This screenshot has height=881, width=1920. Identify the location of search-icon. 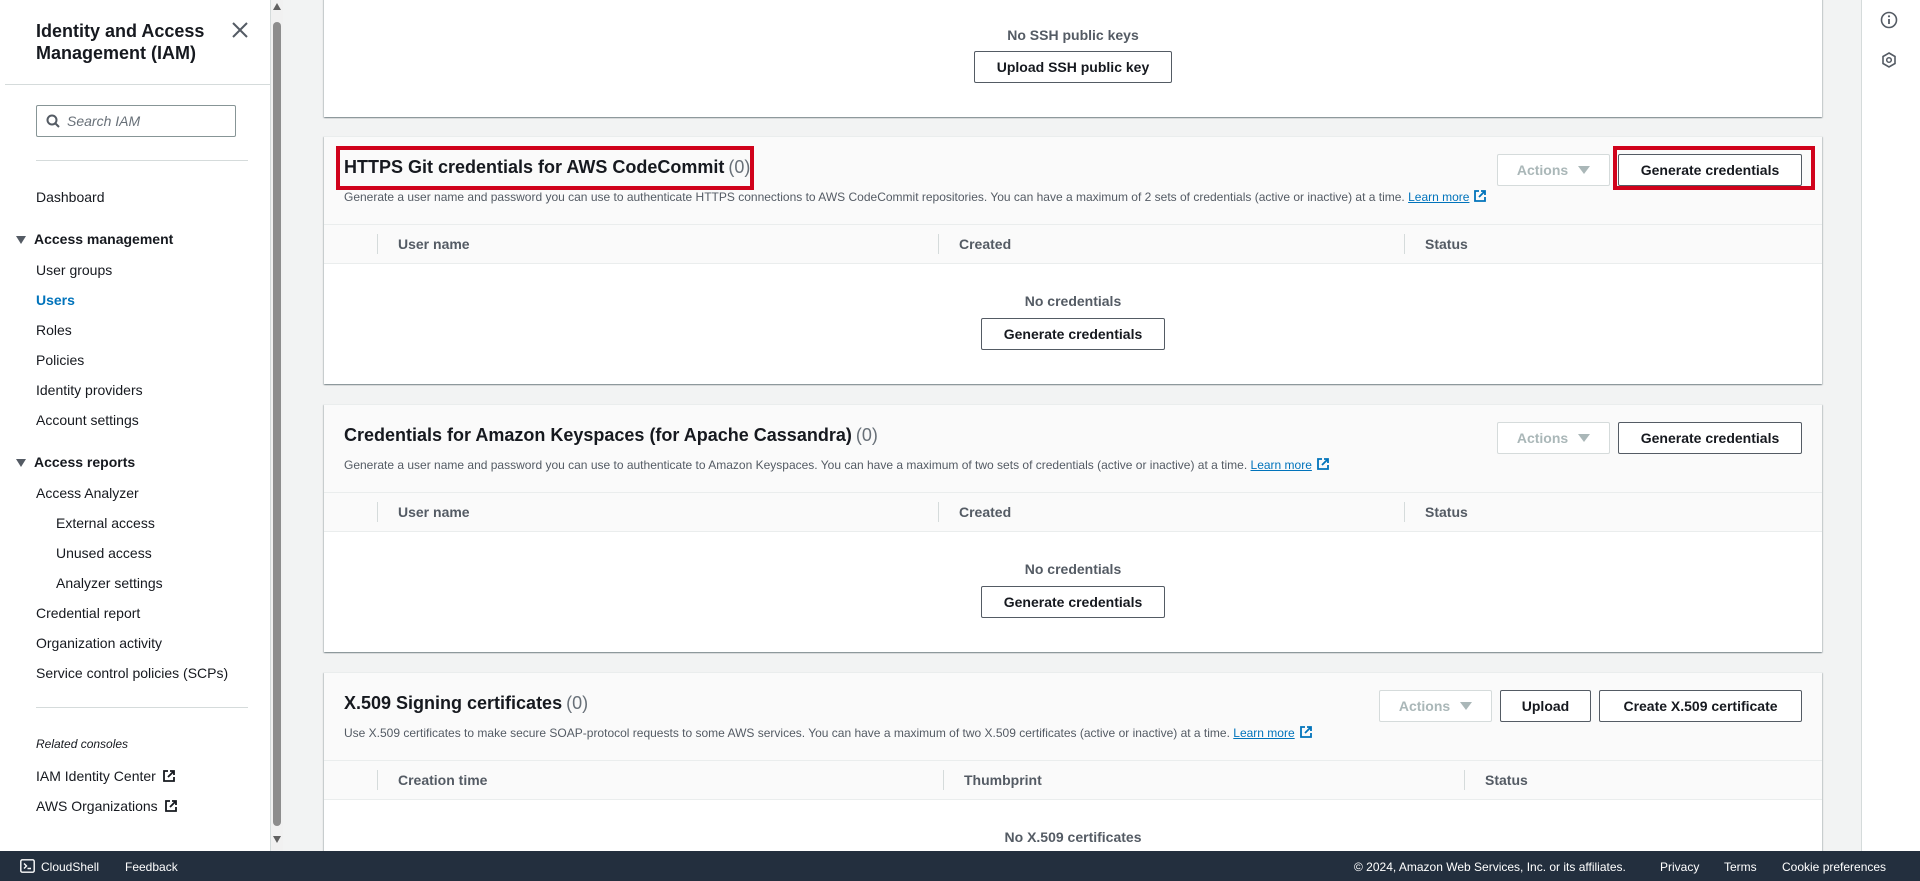
(53, 121).